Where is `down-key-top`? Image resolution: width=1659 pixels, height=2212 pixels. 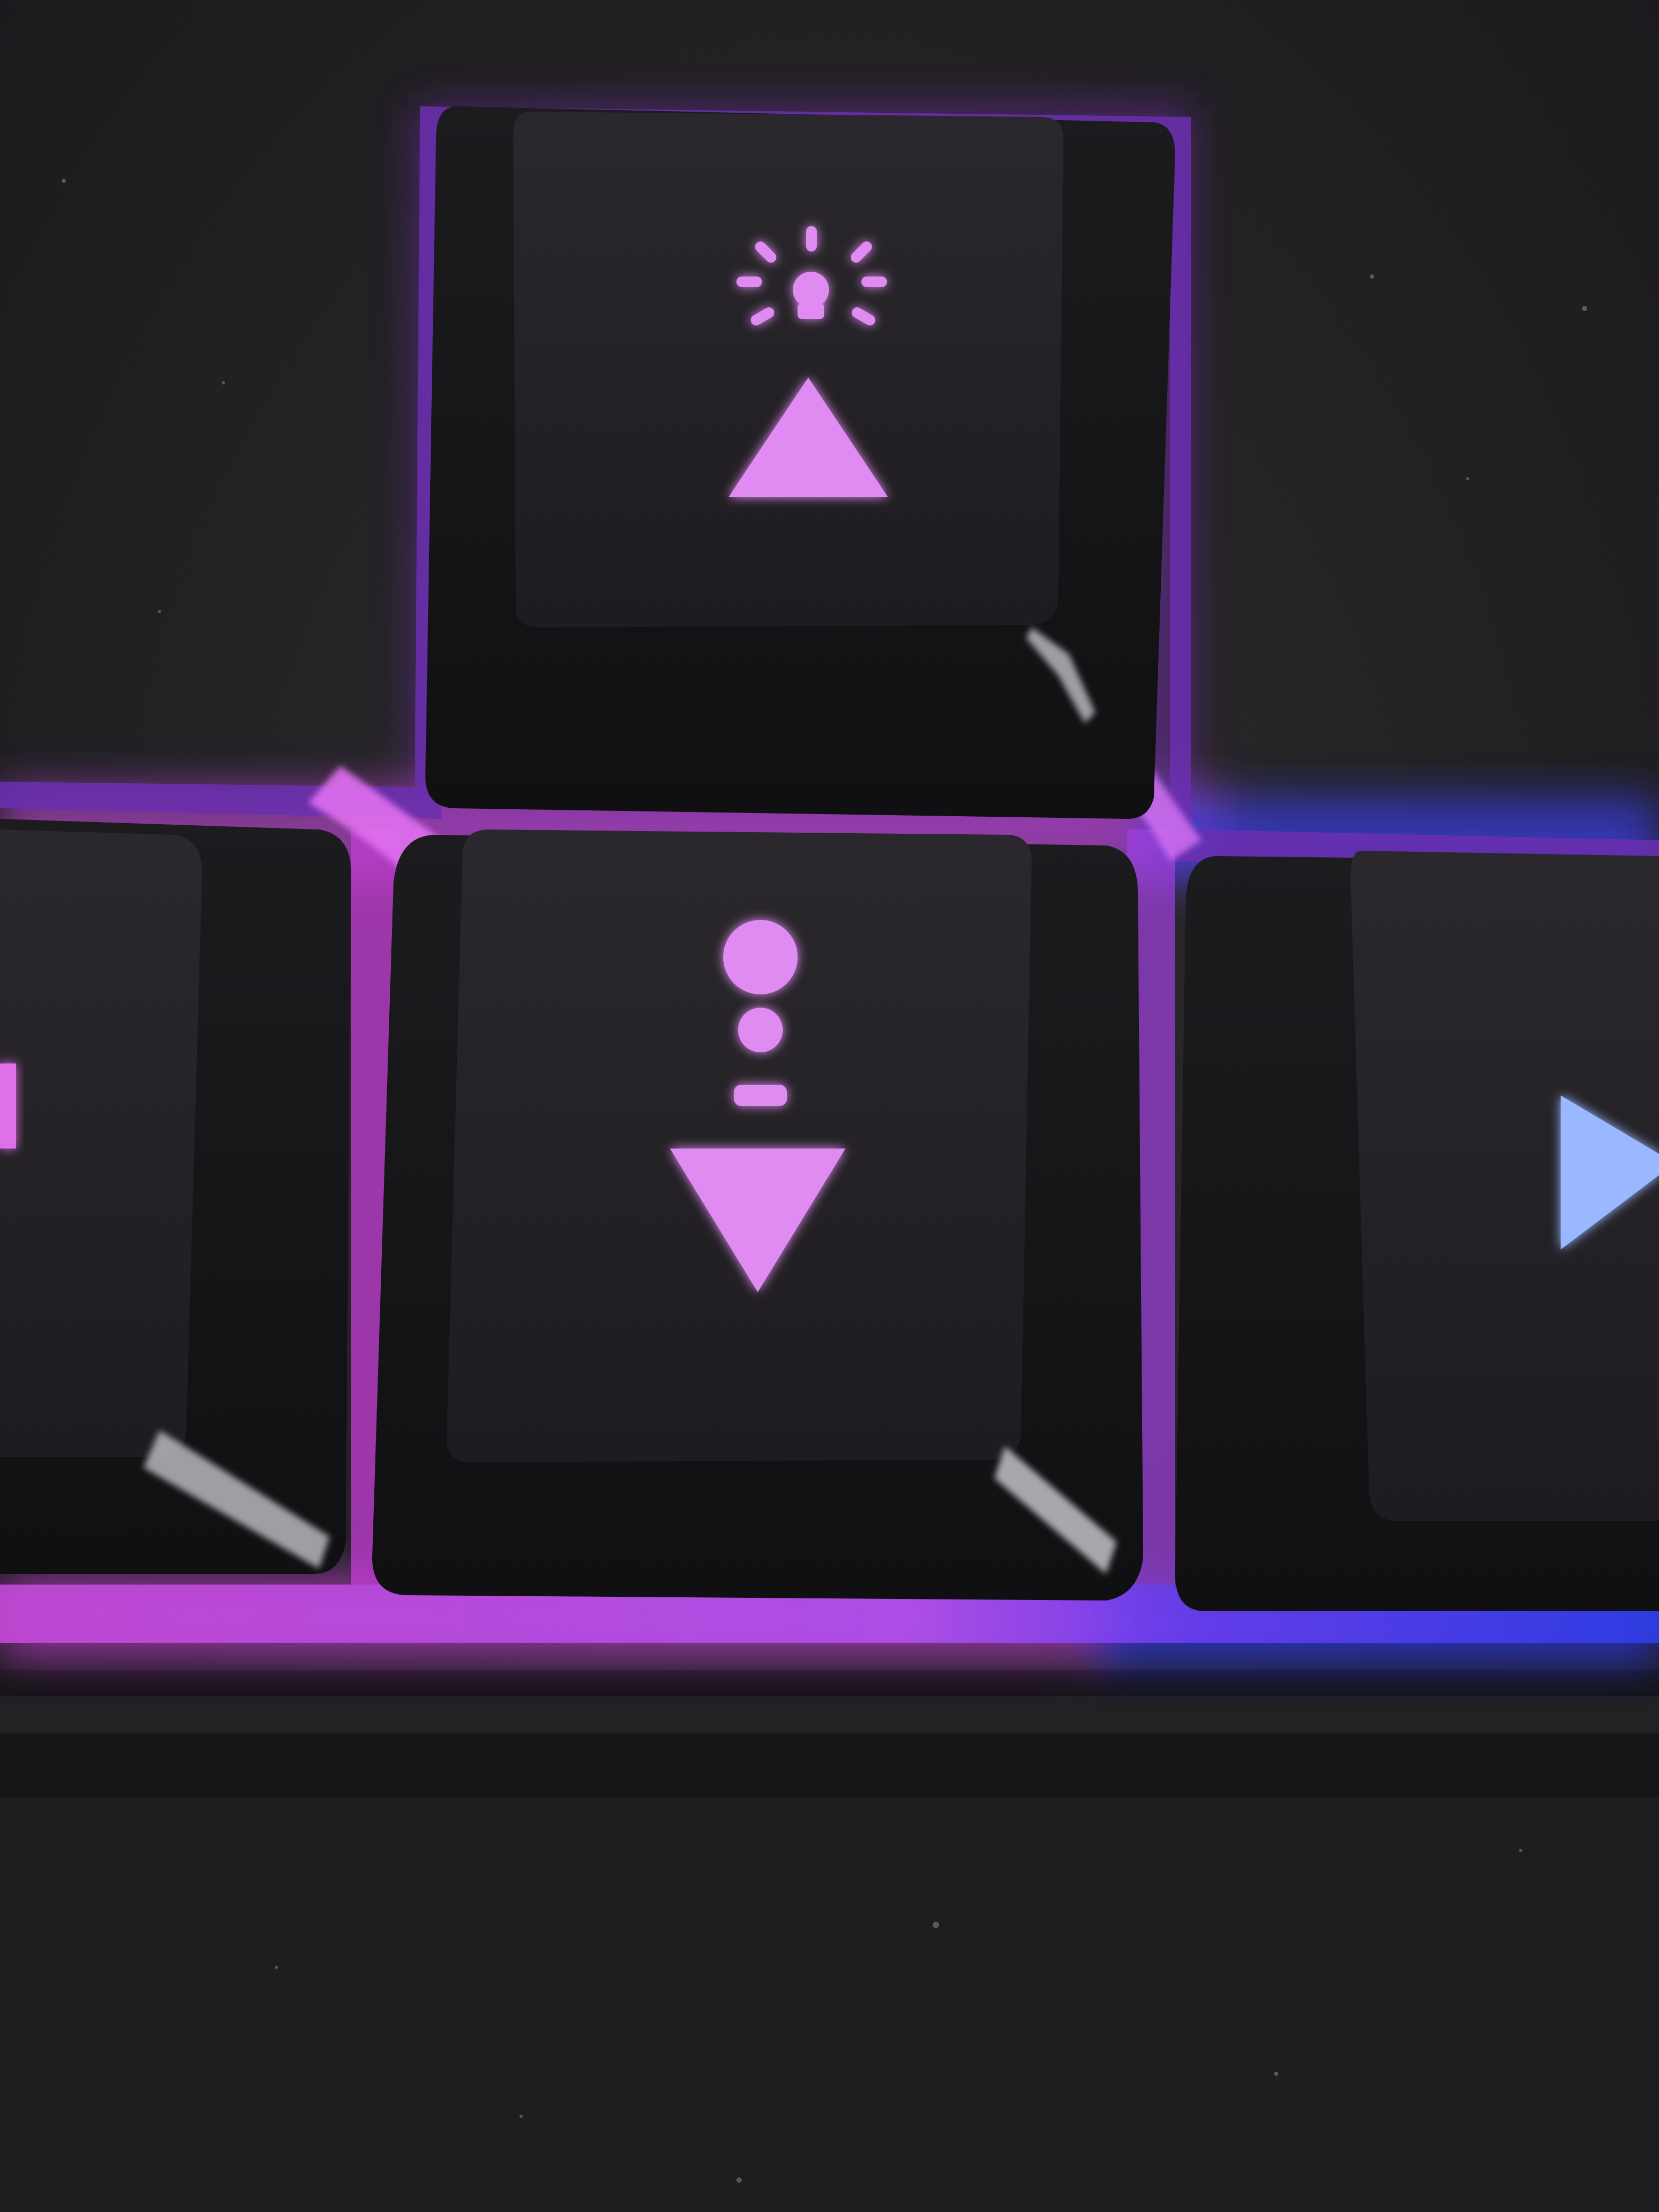 down-key-top is located at coordinates (739, 1146).